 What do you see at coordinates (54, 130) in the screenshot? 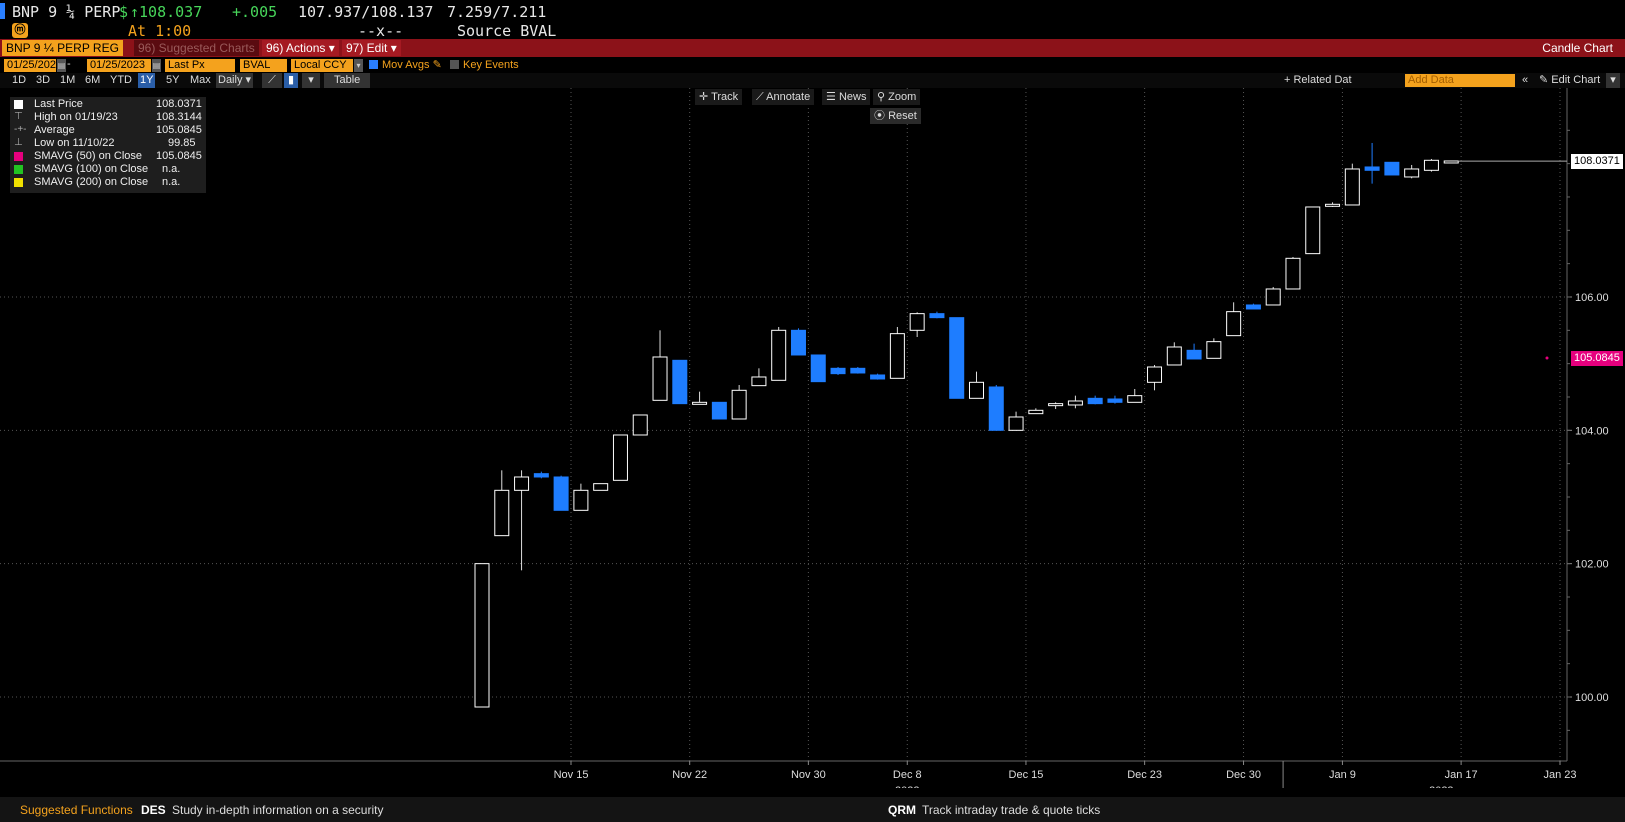
I see `legend-label: Average` at bounding box center [54, 130].